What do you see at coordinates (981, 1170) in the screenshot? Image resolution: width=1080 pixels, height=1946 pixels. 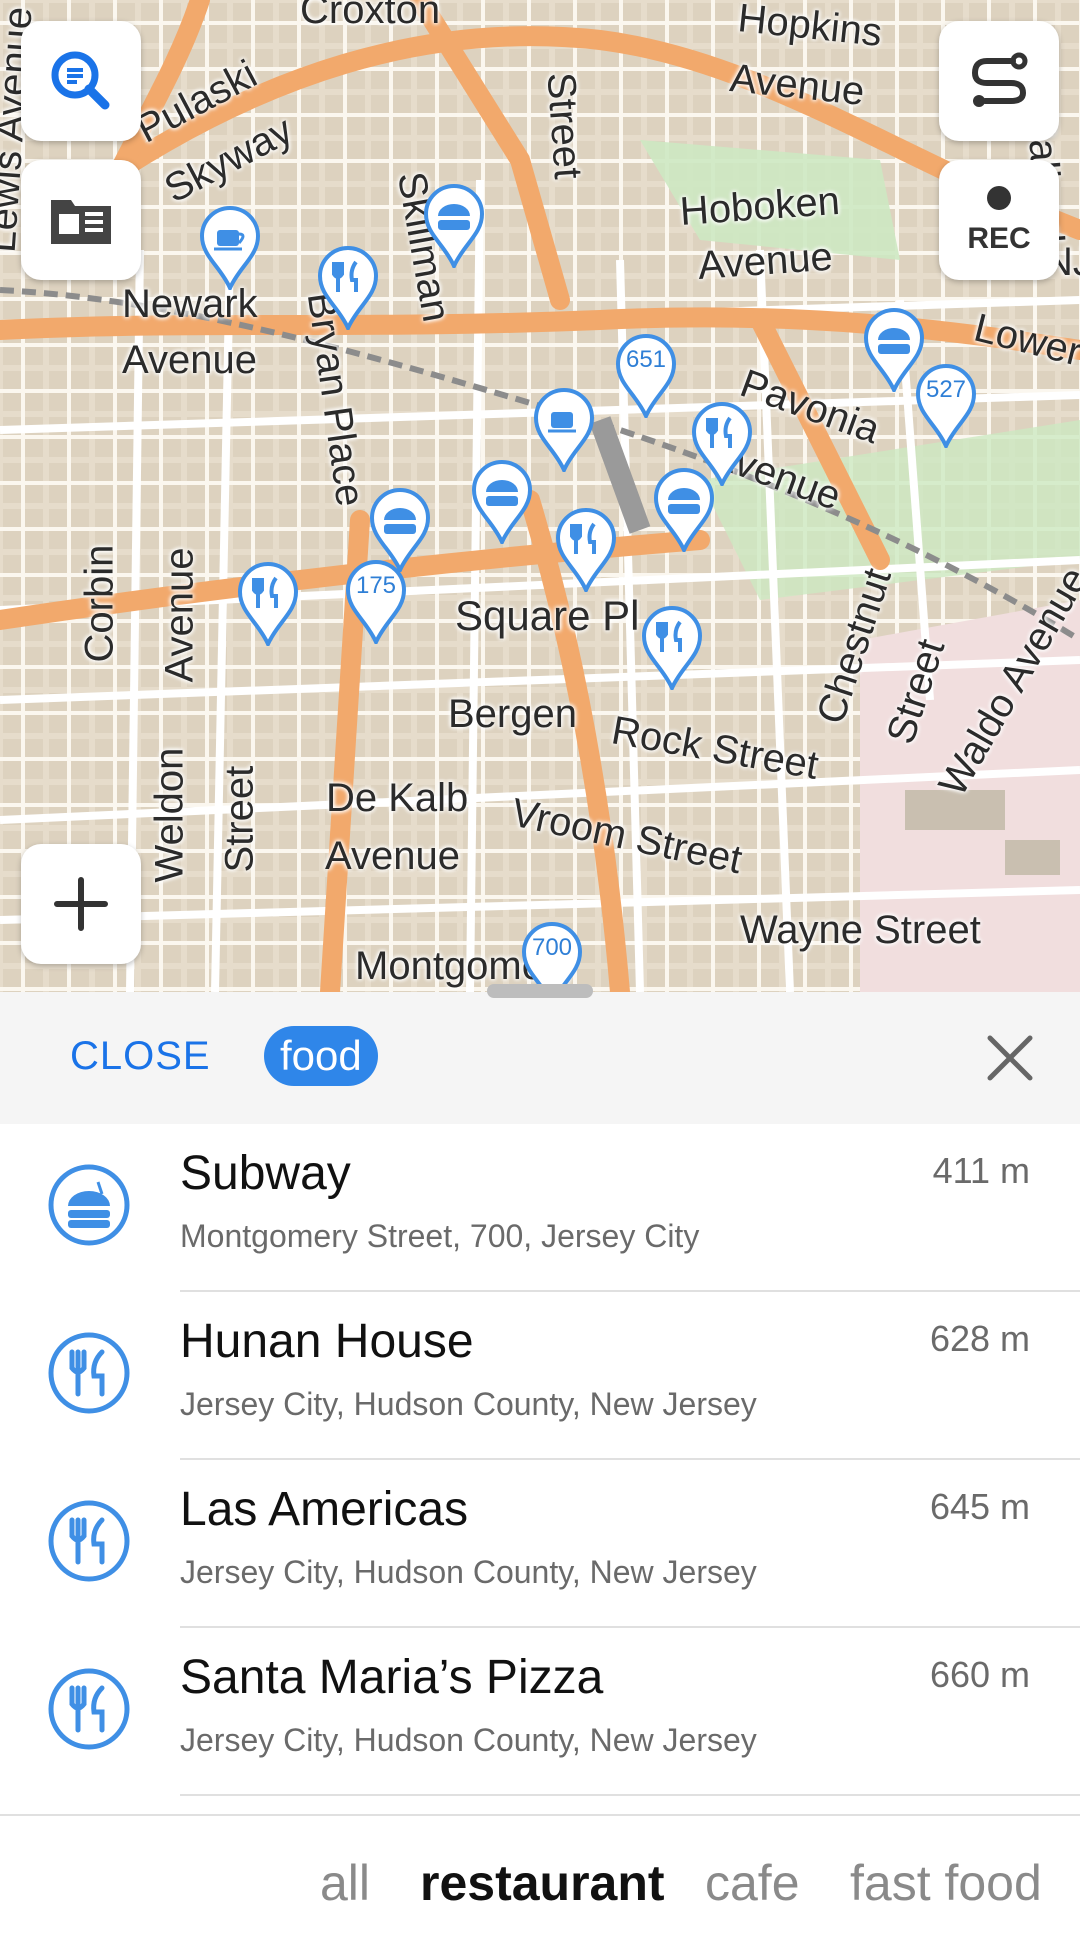 I see `result-distance: 411 m` at bounding box center [981, 1170].